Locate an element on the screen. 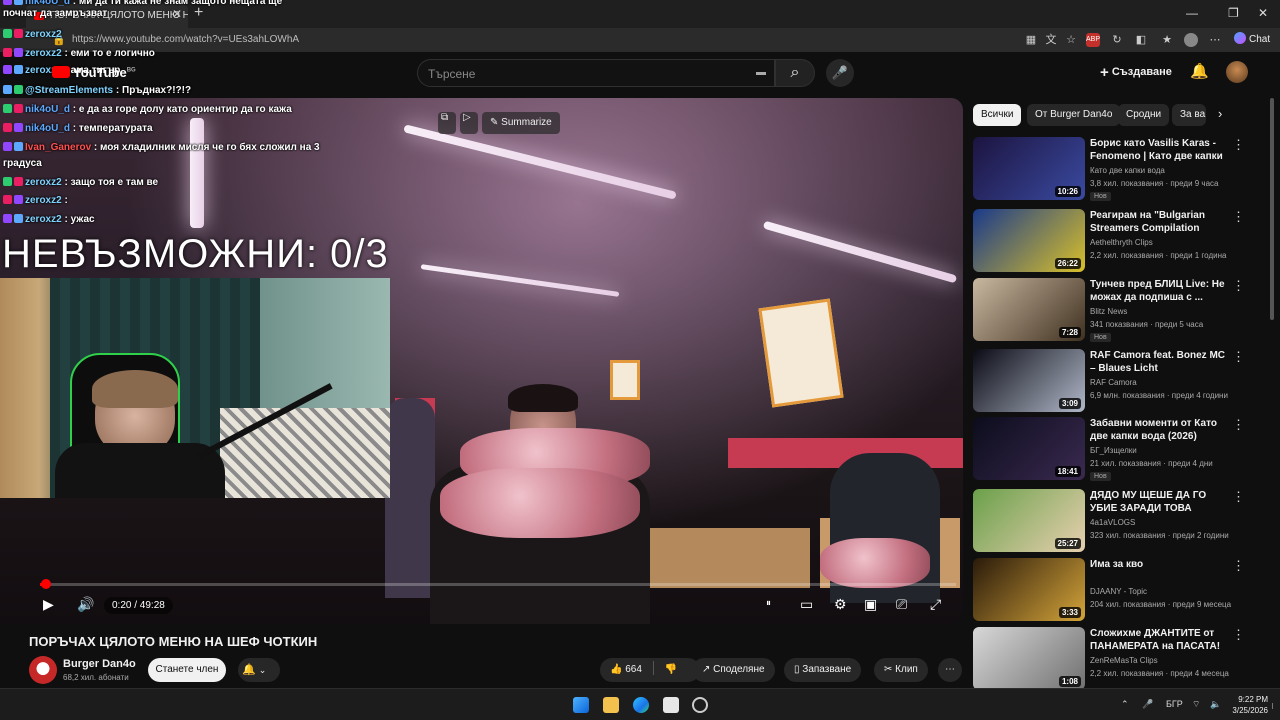  share-button: ↗ Споделяне is located at coordinates (733, 670).